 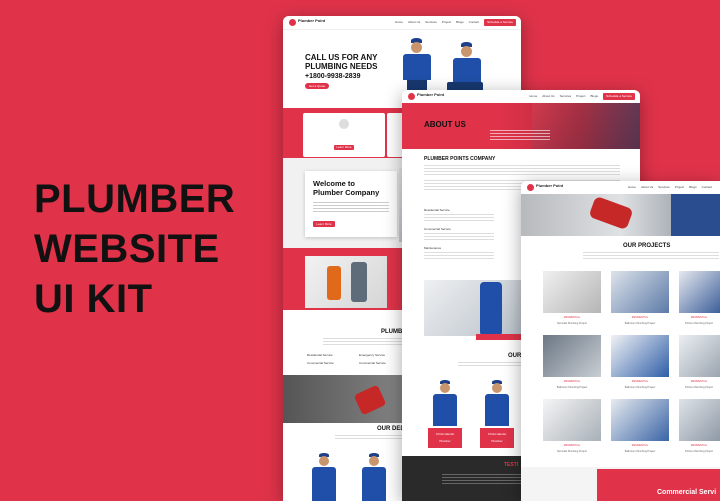 What do you see at coordinates (572, 387) in the screenshot?
I see `project-name-4: Bathroom Plumbing Project` at bounding box center [572, 387].